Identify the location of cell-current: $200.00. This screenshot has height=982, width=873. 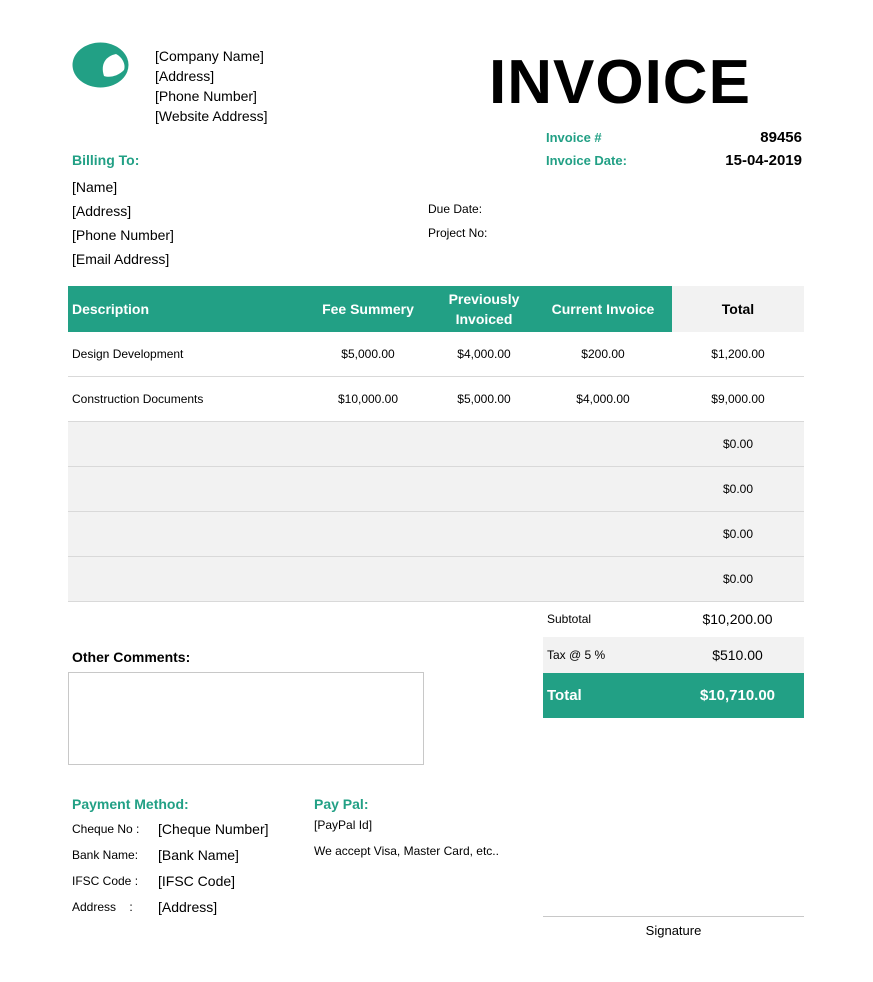
(603, 354).